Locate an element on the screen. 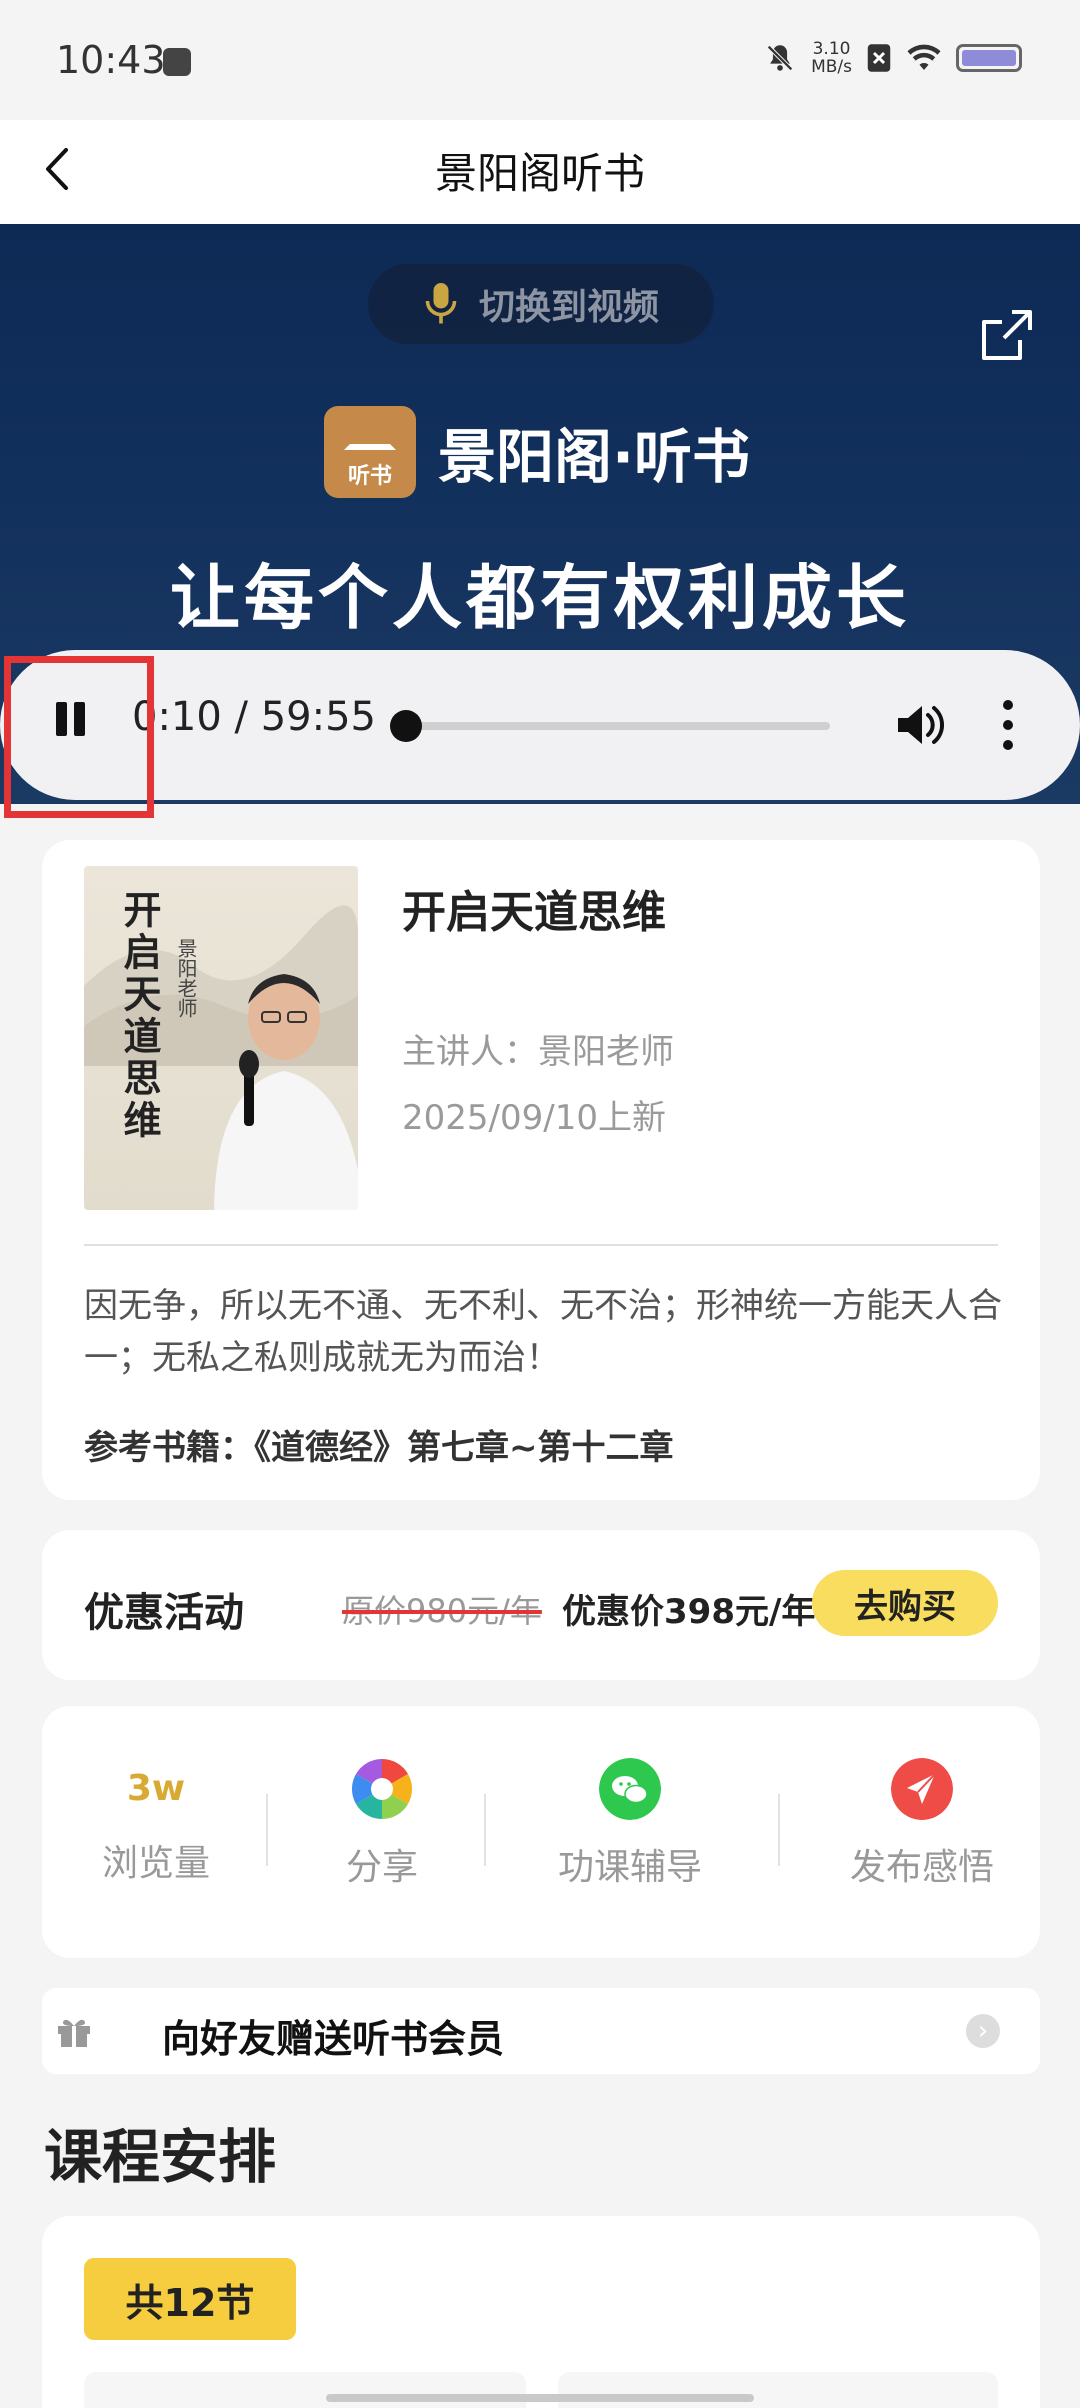  post-label: 发布感悟 is located at coordinates (921, 1867).